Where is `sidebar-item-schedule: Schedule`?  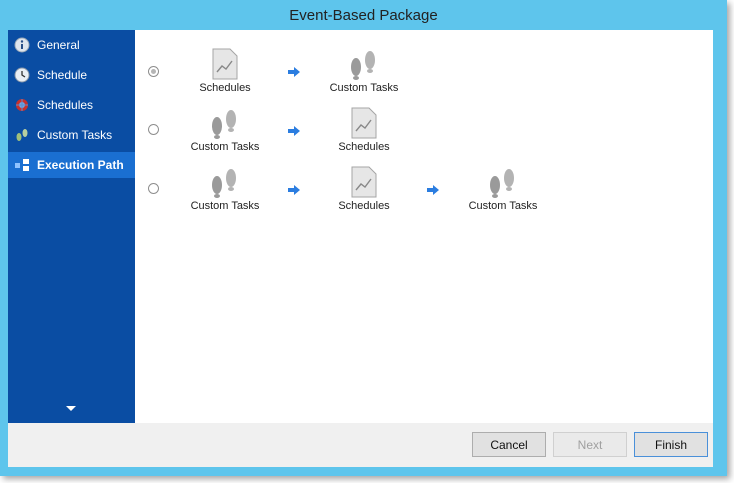
sidebar-item-schedule: Schedule is located at coordinates (71, 75).